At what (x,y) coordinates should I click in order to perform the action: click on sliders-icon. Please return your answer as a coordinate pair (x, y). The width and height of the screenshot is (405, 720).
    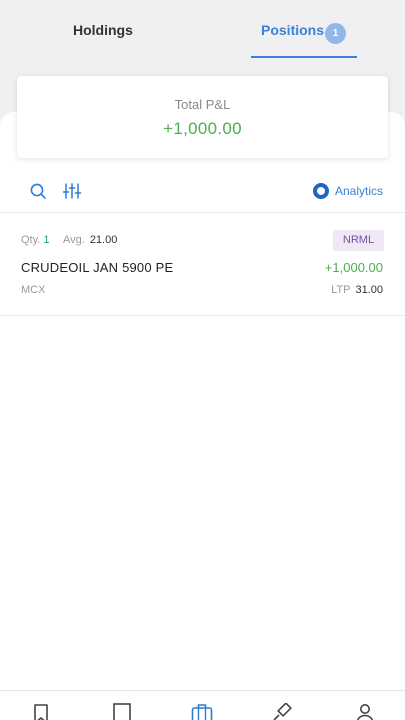
    Looking at the image, I should click on (72, 191).